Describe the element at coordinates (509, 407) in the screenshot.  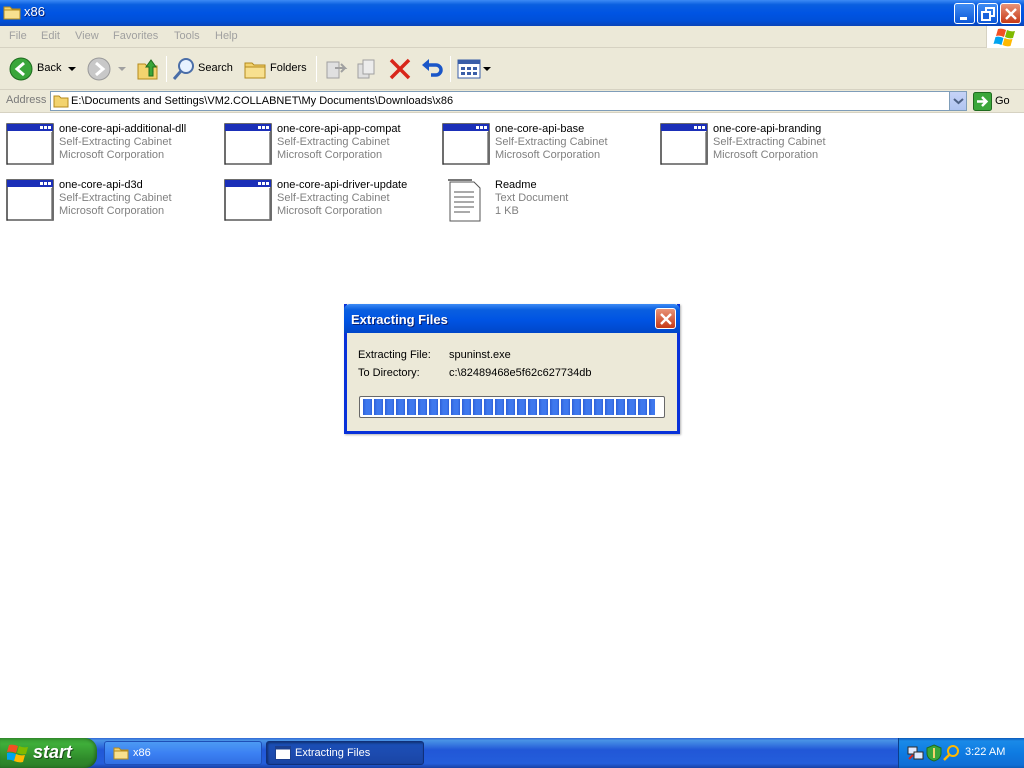
I see `progress-fill` at that location.